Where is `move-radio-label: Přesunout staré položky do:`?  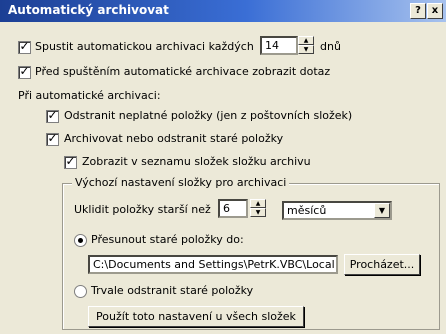
move-radio-label: Přesunout staré položky do: is located at coordinates (167, 239).